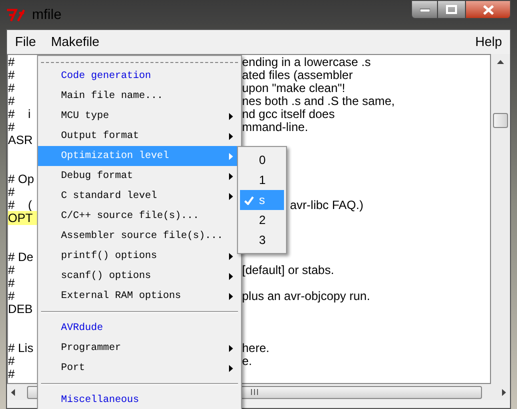  What do you see at coordinates (139, 348) in the screenshot?
I see `menu-item: Programmer` at bounding box center [139, 348].